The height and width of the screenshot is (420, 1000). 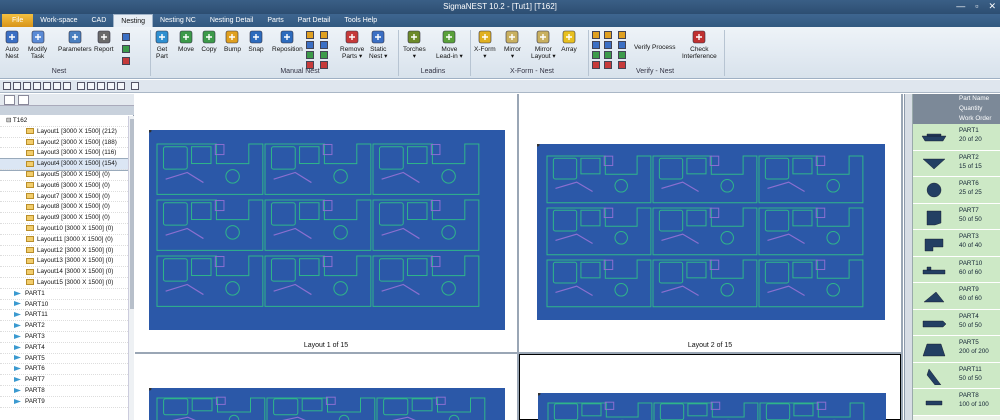 I want to click on tree-layout-item: Layout8 [3000 X 1500] (0), so click(x=64, y=208).